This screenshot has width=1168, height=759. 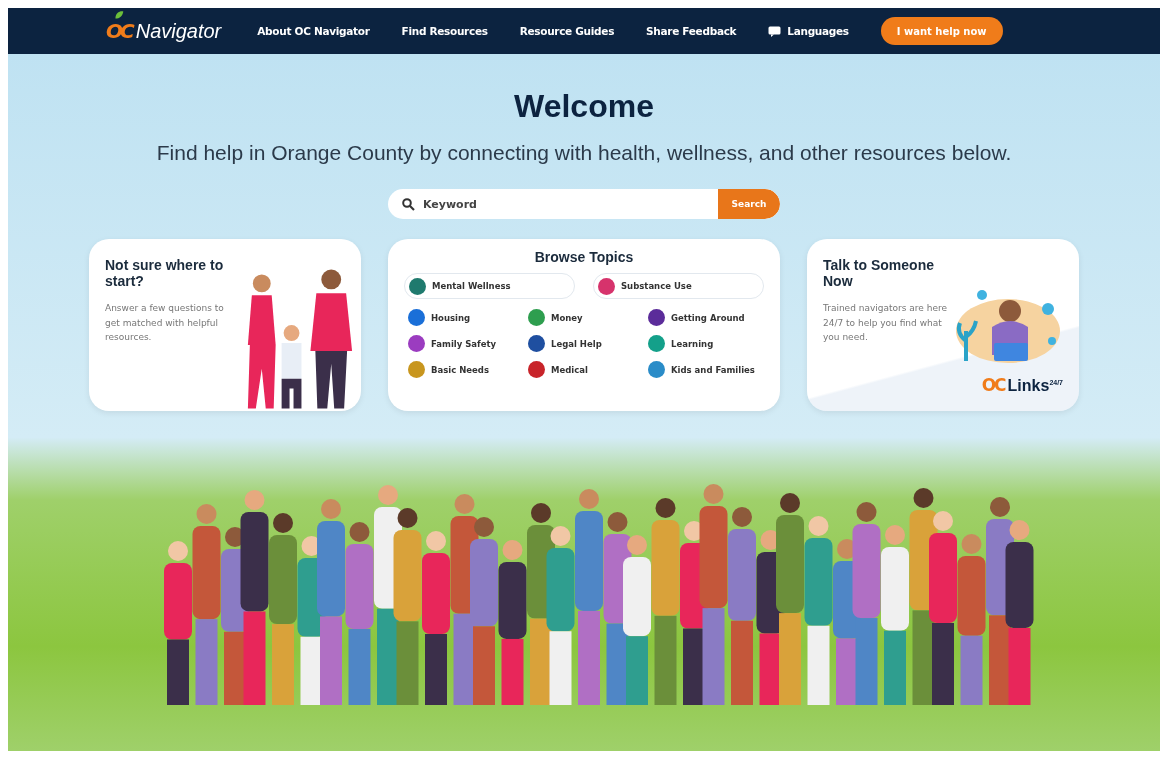 What do you see at coordinates (444, 31) in the screenshot?
I see `nav-link: Find Resources` at bounding box center [444, 31].